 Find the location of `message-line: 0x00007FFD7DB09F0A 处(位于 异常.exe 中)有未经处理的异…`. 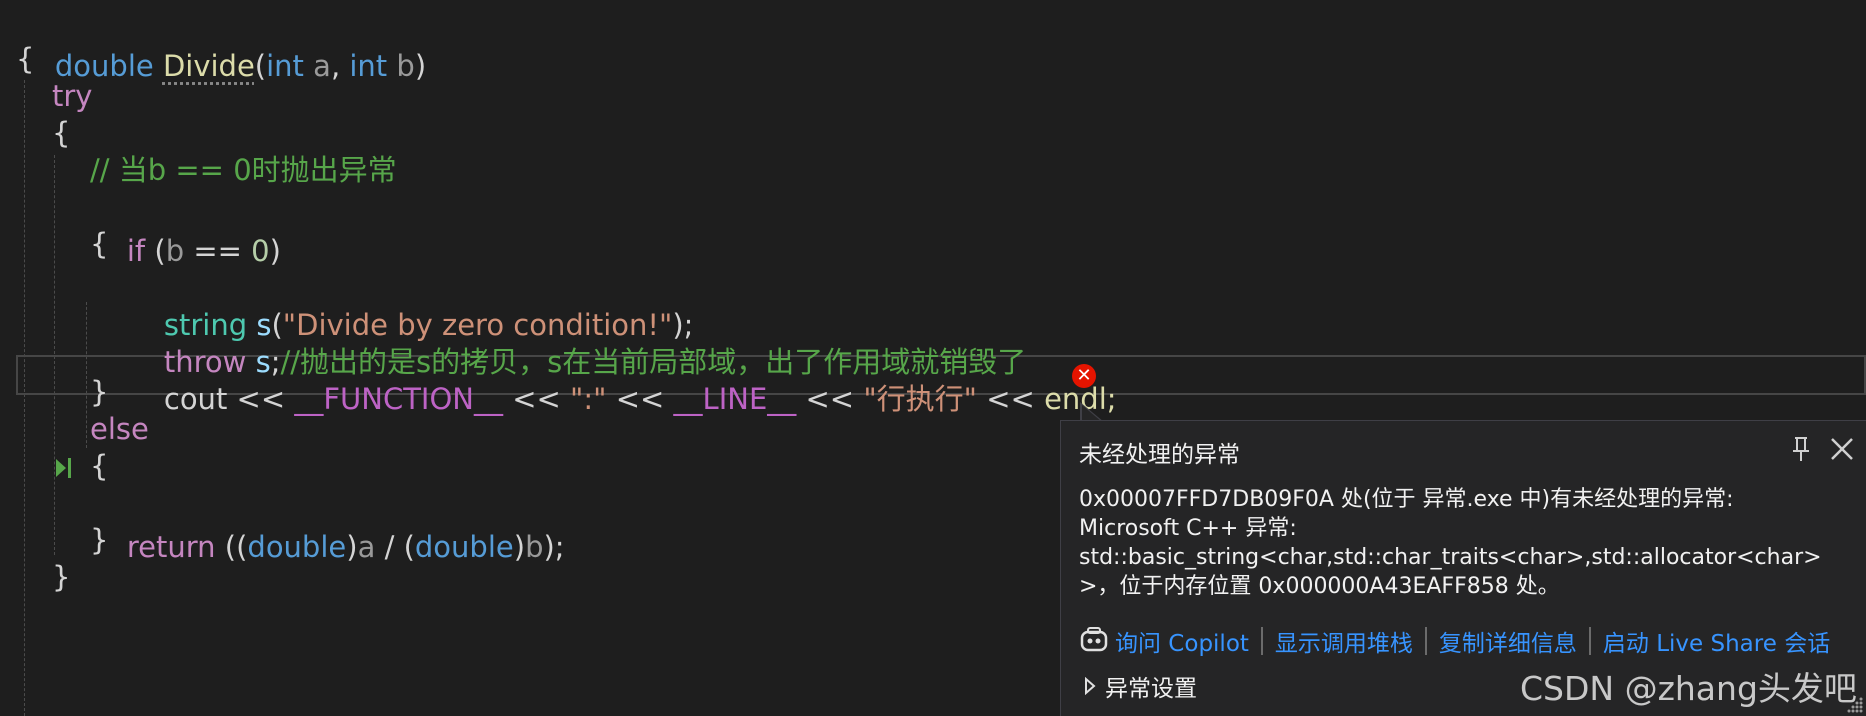

message-line: 0x00007FFD7DB09F0A 处(位于 异常.exe 中)有未经处理的异… is located at coordinates (1406, 499).